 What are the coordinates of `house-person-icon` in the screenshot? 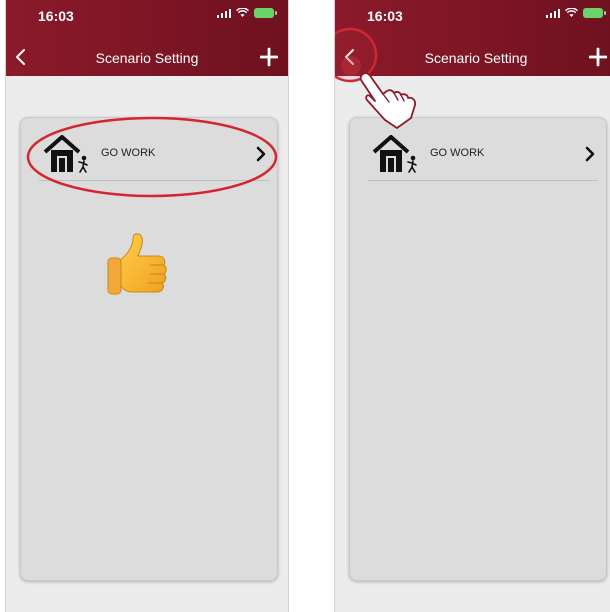 It's located at (394, 154).